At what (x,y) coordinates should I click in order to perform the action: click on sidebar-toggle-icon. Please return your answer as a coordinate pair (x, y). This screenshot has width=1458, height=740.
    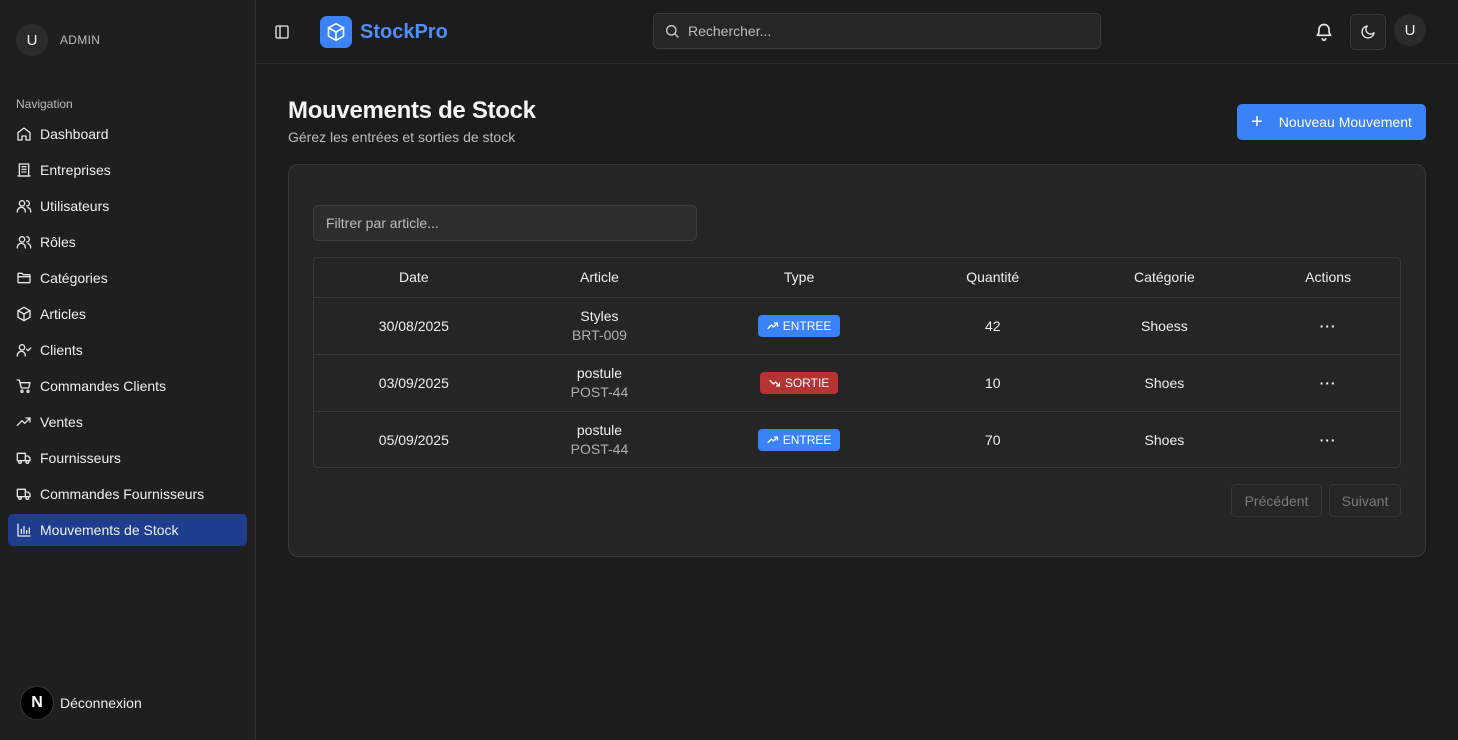
    Looking at the image, I should click on (282, 32).